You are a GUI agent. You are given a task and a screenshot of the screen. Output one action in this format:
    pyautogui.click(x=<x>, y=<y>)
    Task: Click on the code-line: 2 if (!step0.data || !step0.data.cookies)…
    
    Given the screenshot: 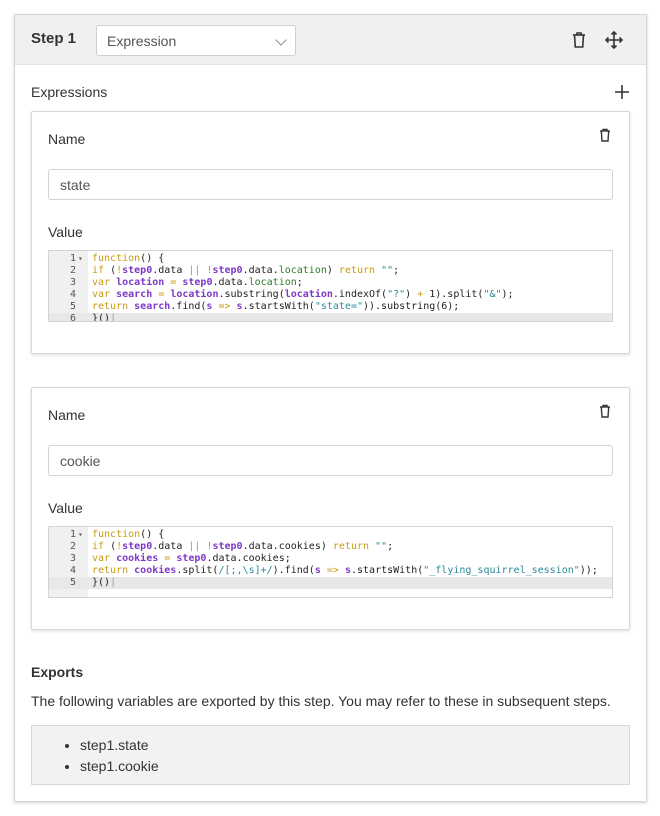 What is the action you would take?
    pyautogui.click(x=330, y=547)
    